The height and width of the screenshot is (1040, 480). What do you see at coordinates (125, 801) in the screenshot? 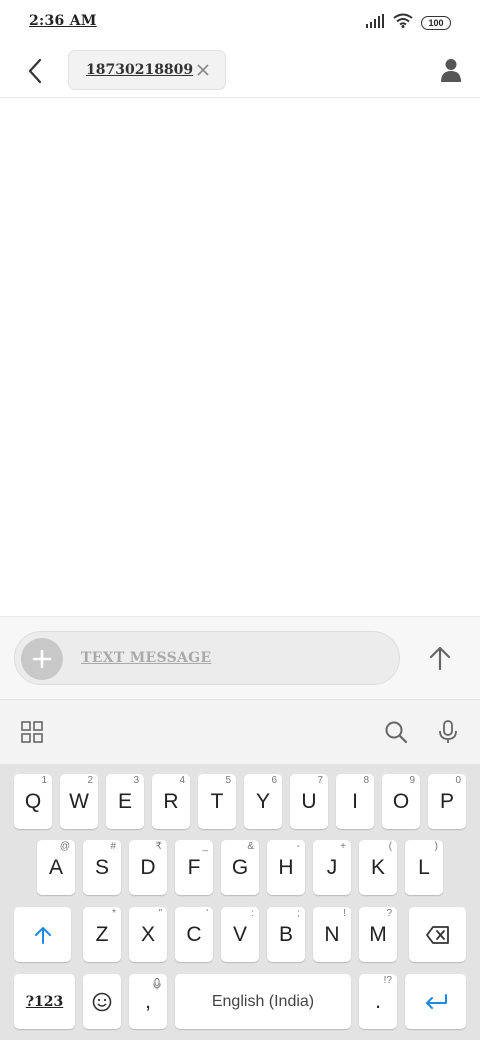
I see `key-e: 3E` at bounding box center [125, 801].